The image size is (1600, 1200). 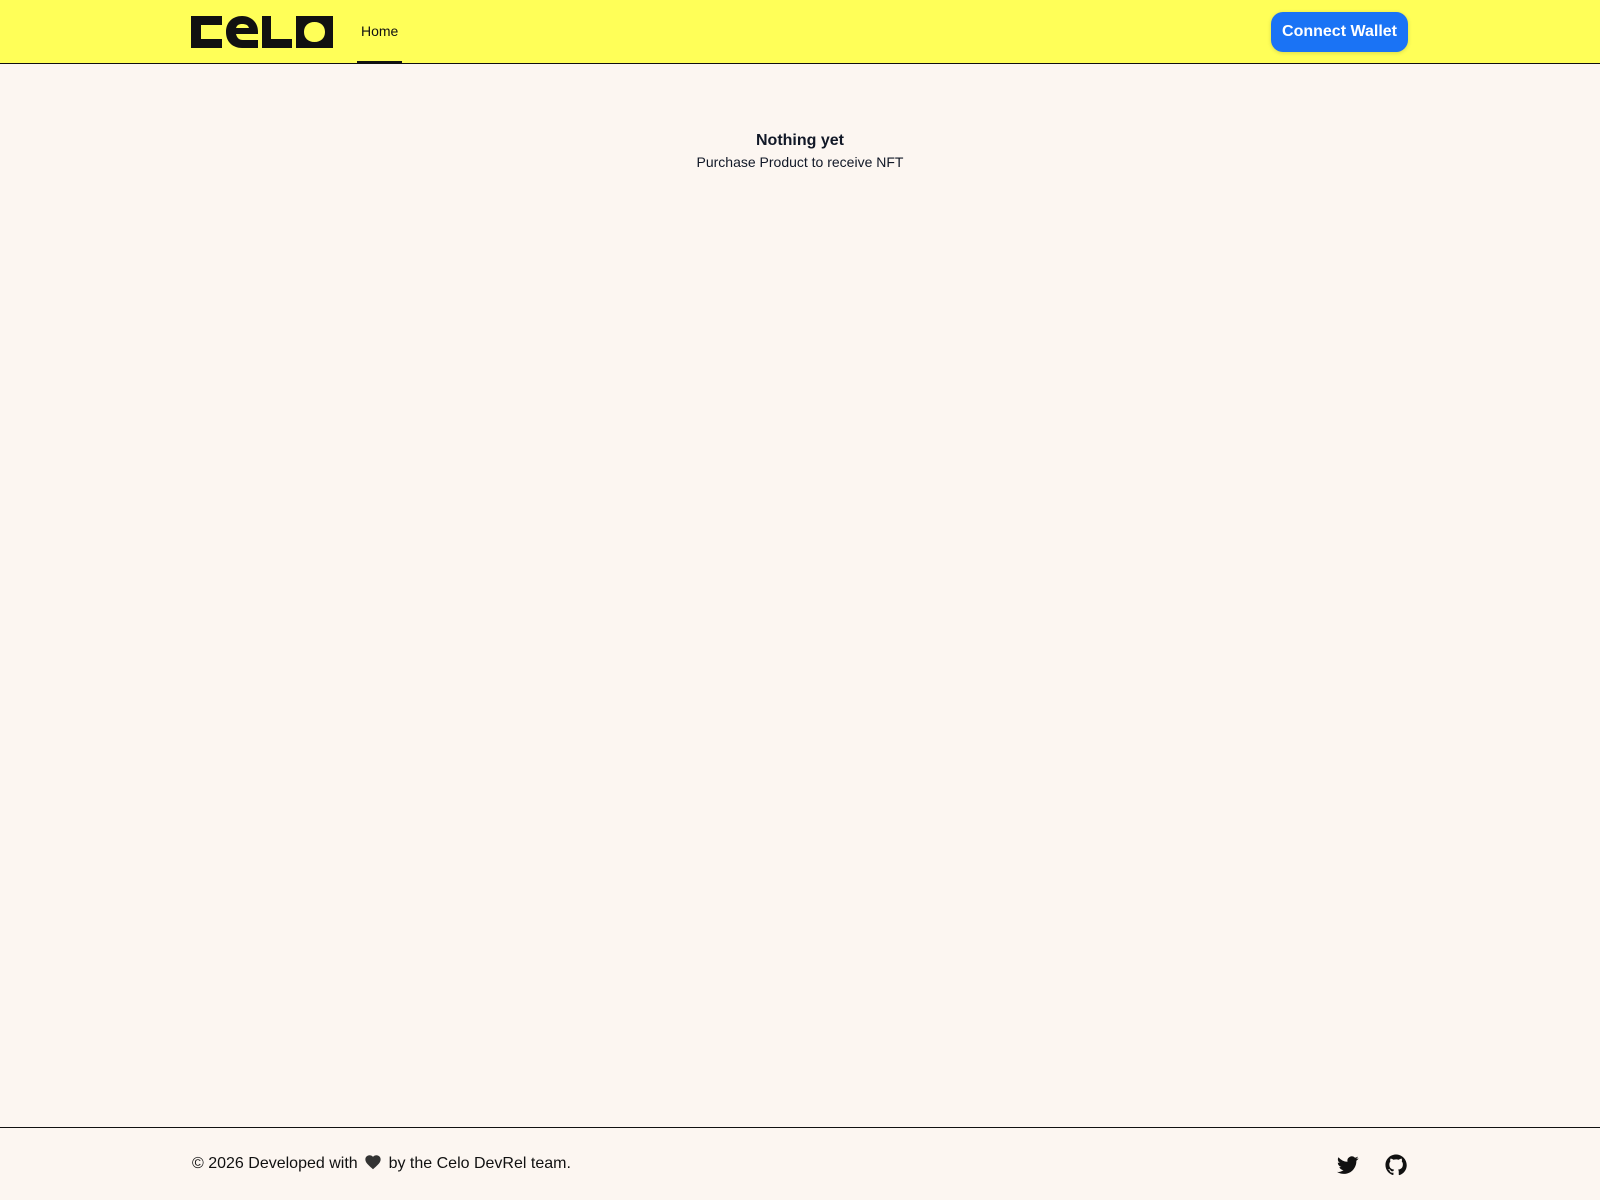 I want to click on empty-state-title: Nothing yet, so click(x=800, y=140).